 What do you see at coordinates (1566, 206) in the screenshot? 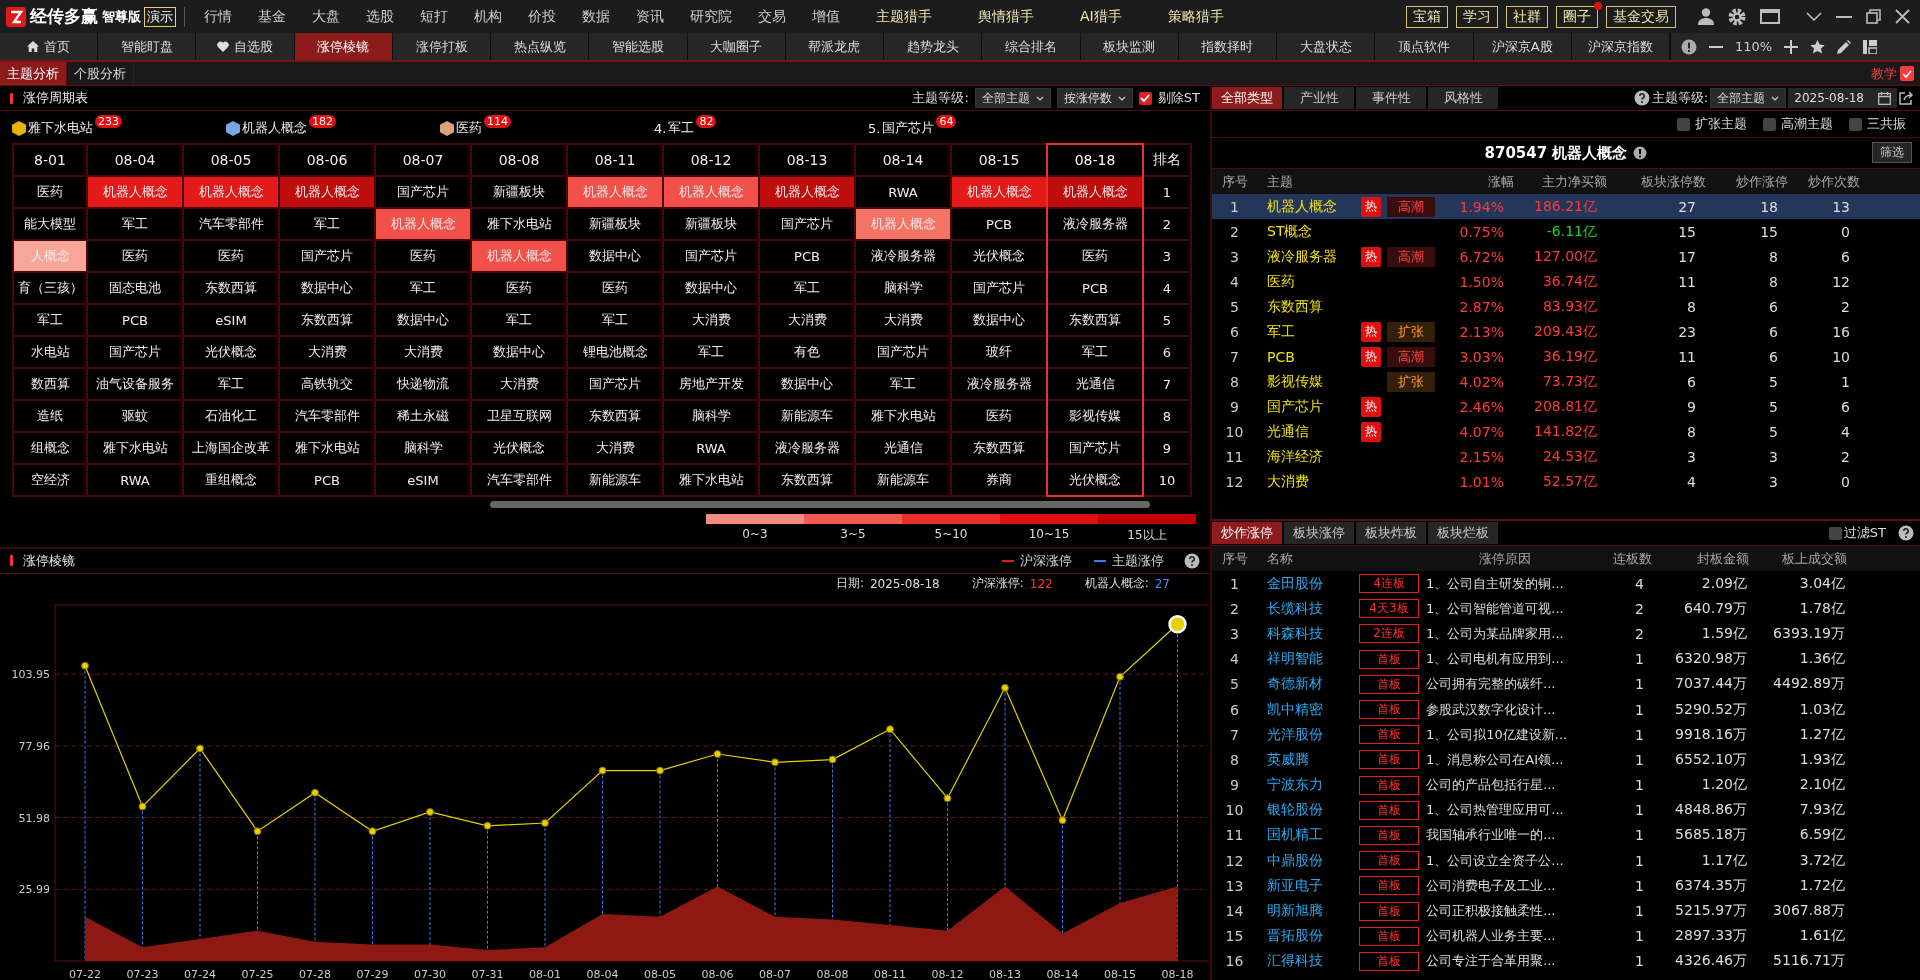
I see `theme-row: 1 机器人概念 热 高潮 1.94% 186.21亿 27 18 13` at bounding box center [1566, 206].